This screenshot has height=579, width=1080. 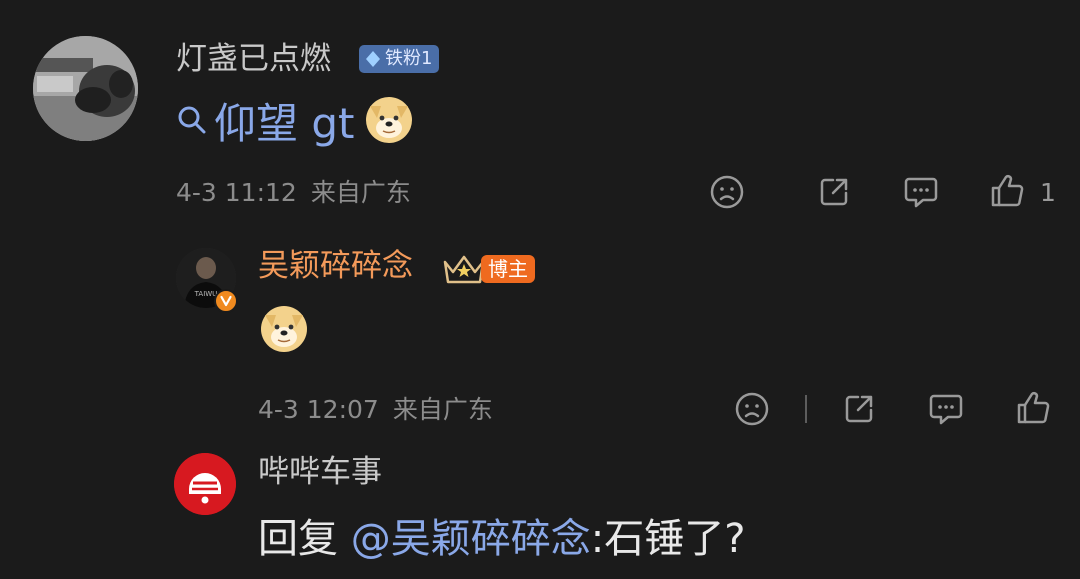 What do you see at coordinates (205, 484) in the screenshot?
I see `reply-user-avatar` at bounding box center [205, 484].